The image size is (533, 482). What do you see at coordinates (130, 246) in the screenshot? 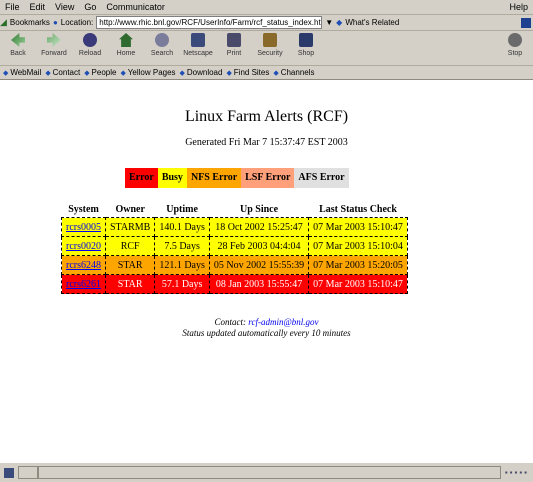
I see `owner-cell: RCF` at bounding box center [130, 246].